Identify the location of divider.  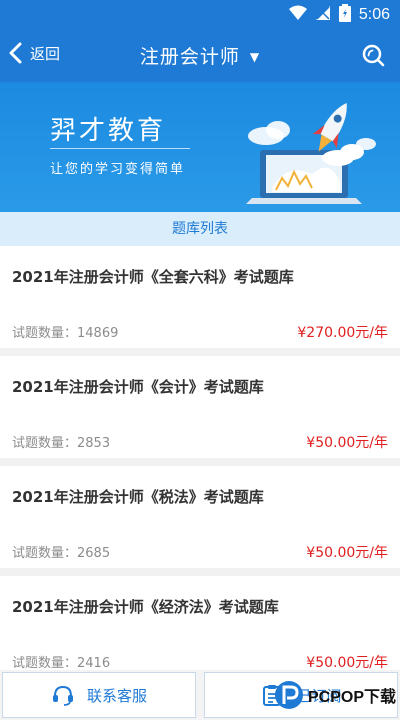
(120, 148).